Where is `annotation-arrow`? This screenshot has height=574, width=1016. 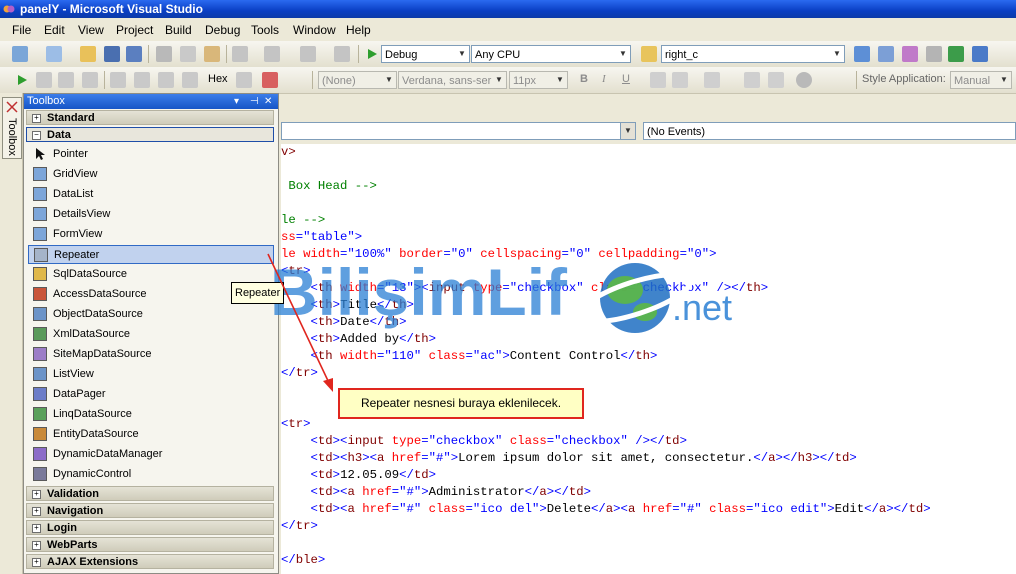
annotation-arrow is located at coordinates (300, 322).